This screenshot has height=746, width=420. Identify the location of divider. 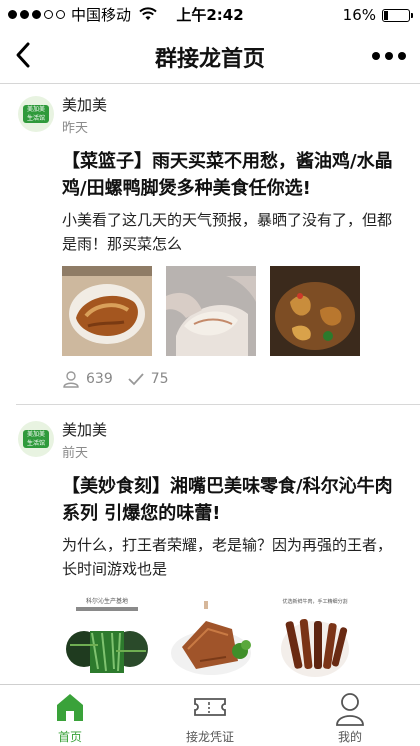
(218, 404).